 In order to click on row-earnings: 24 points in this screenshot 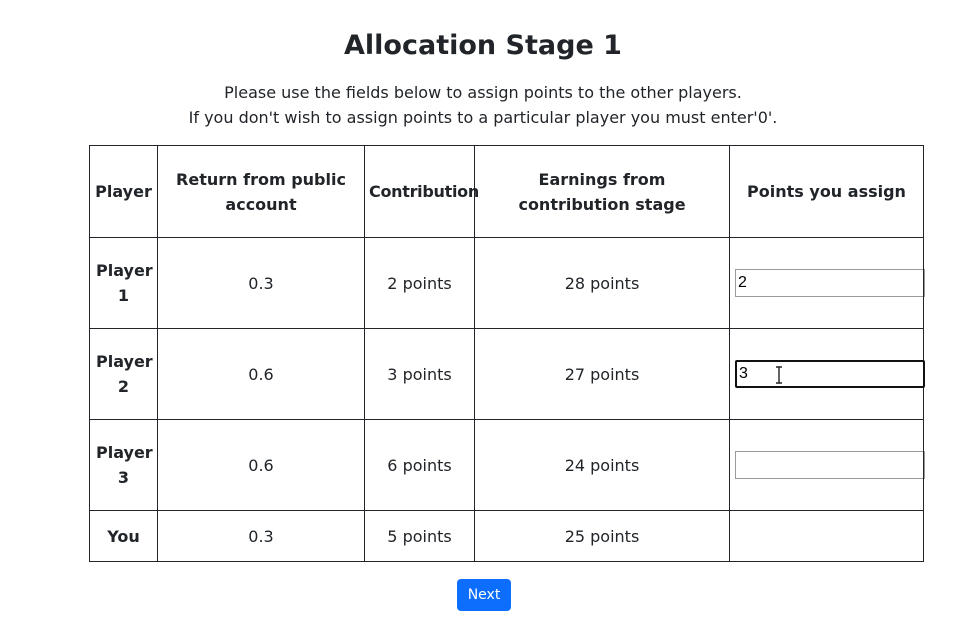, I will do `click(602, 465)`.